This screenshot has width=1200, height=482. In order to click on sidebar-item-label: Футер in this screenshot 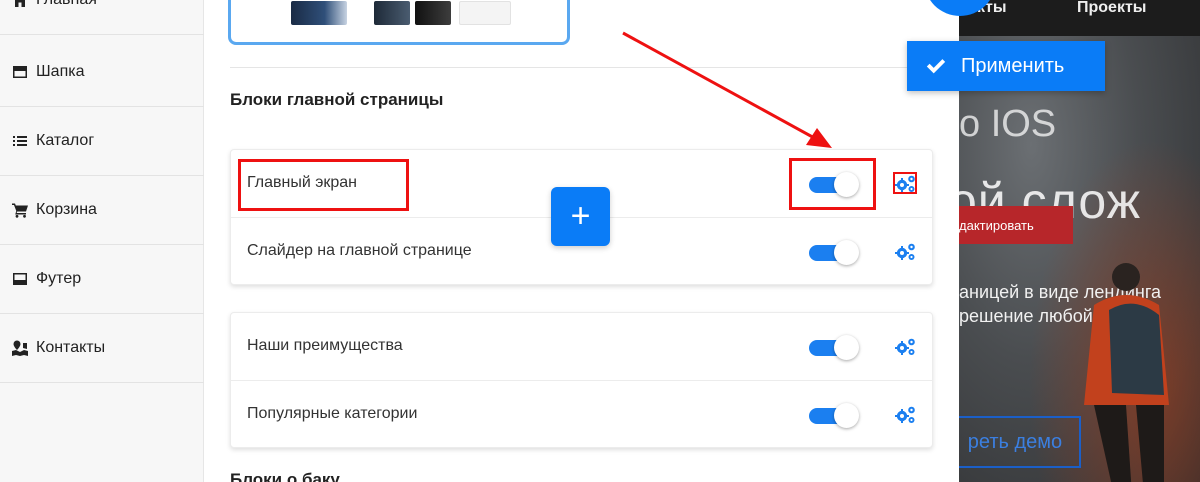, I will do `click(59, 278)`.